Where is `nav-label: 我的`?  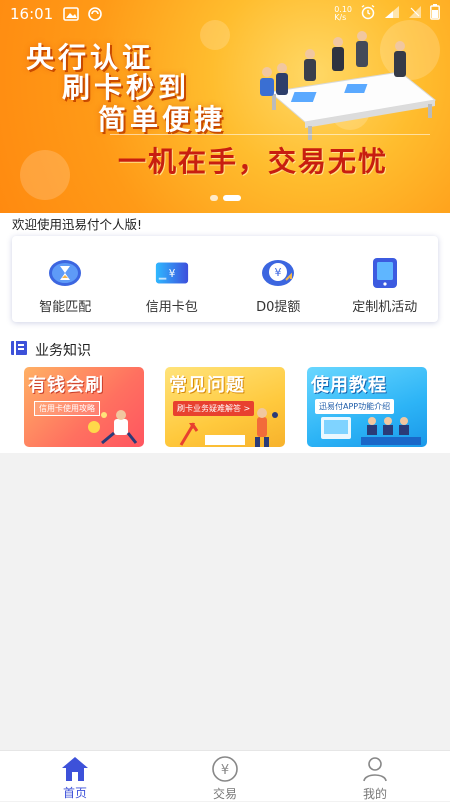
nav-label: 我的 is located at coordinates (374, 794).